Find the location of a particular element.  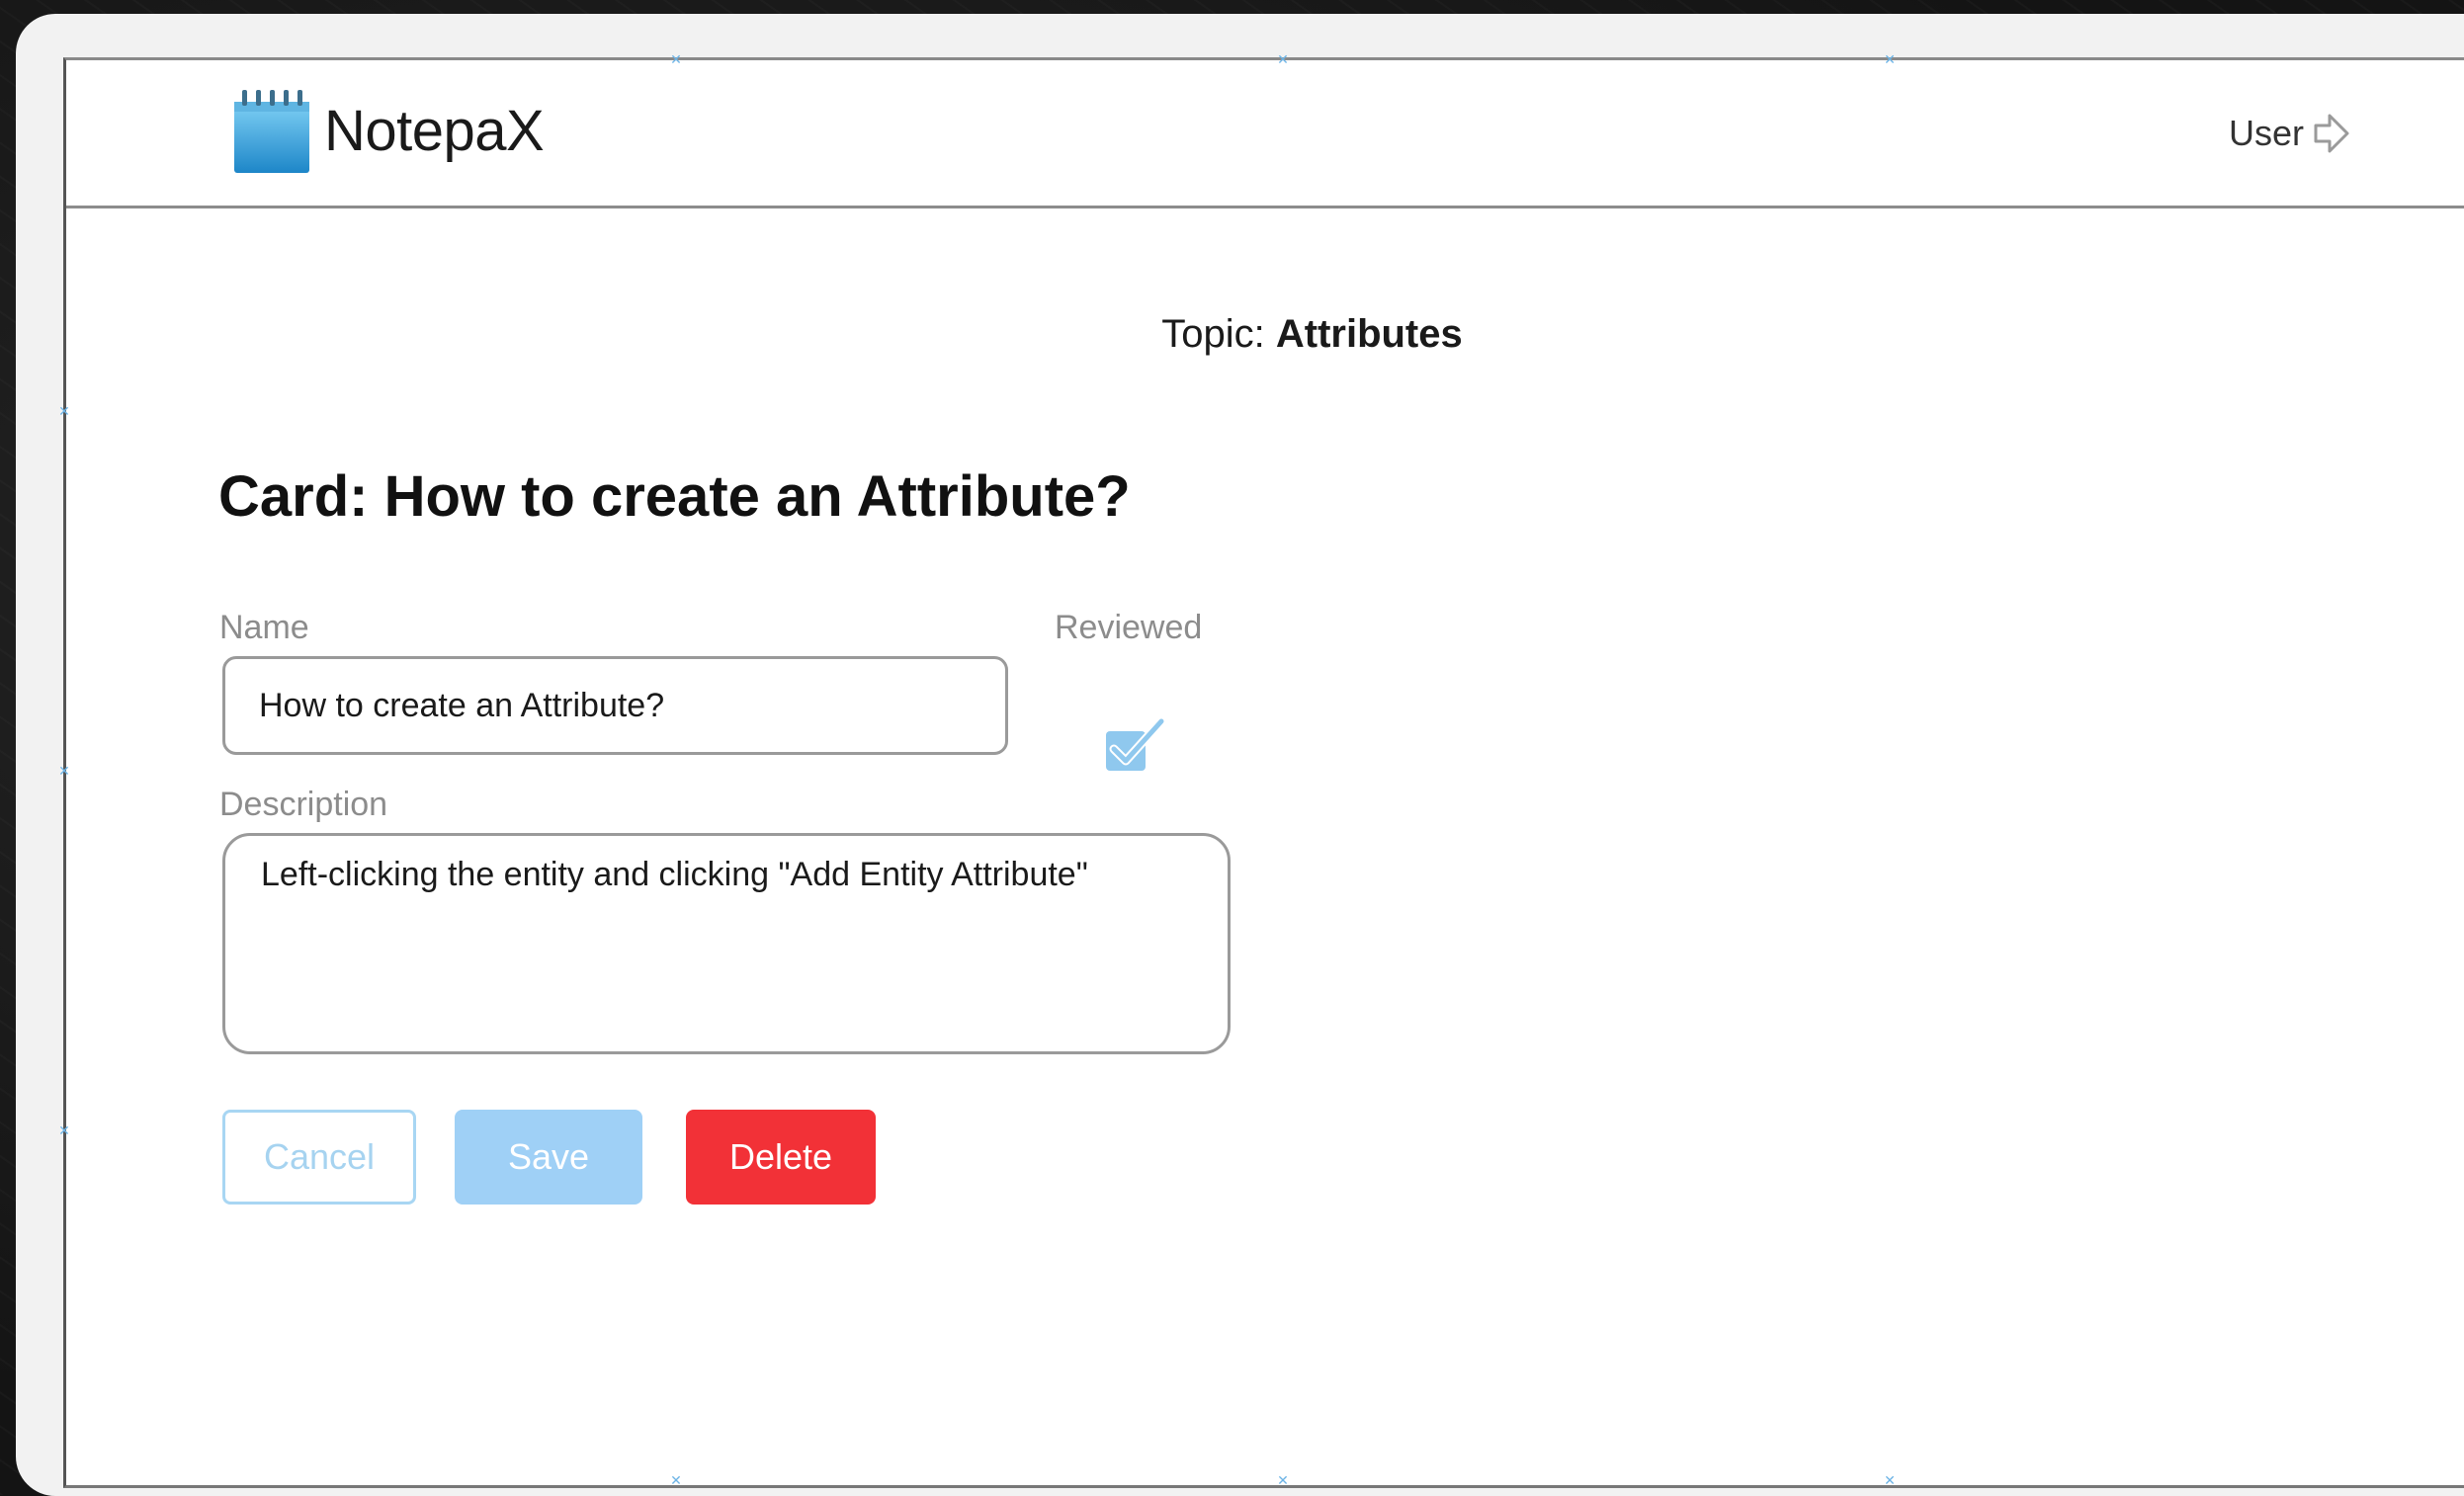

topic-heading: Topic: Attributes is located at coordinates (1265, 334).